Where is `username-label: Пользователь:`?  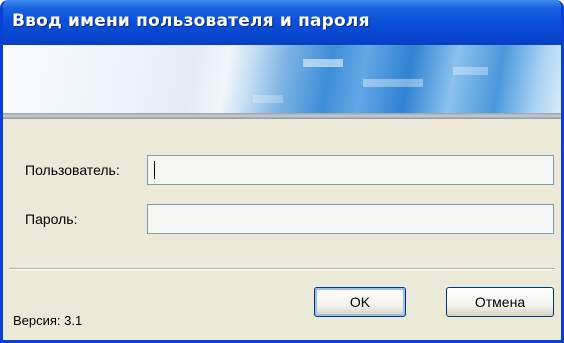 username-label: Пользователь: is located at coordinates (72, 170).